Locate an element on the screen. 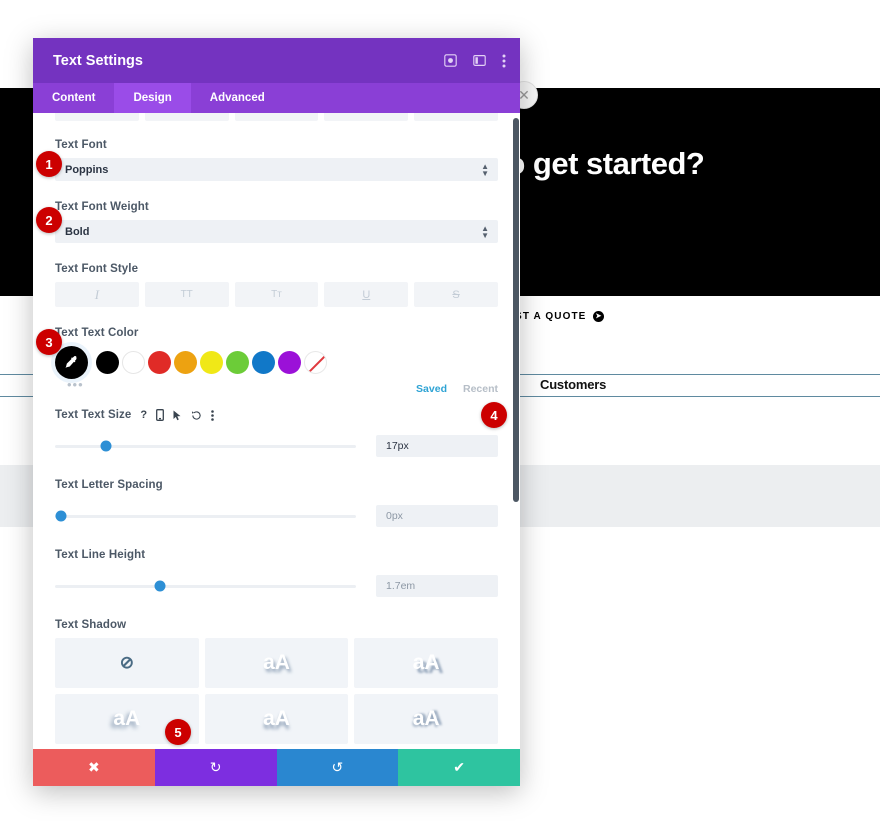  line-height-slider-row: 1.7em is located at coordinates (276, 586).